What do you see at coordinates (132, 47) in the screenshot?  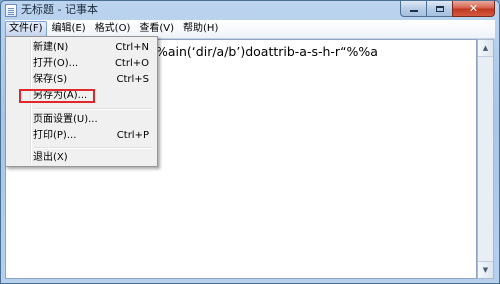 I see `menu-item-shortcut: Ctrl+N` at bounding box center [132, 47].